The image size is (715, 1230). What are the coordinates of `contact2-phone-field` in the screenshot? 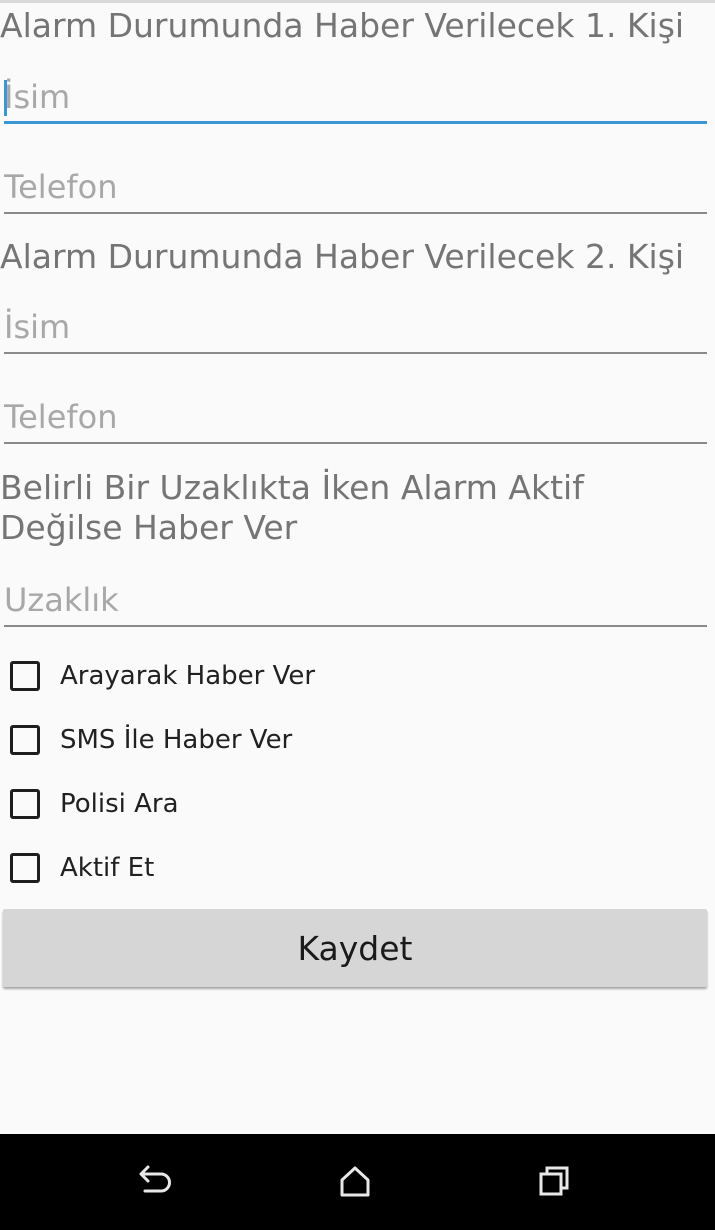 It's located at (355, 418).